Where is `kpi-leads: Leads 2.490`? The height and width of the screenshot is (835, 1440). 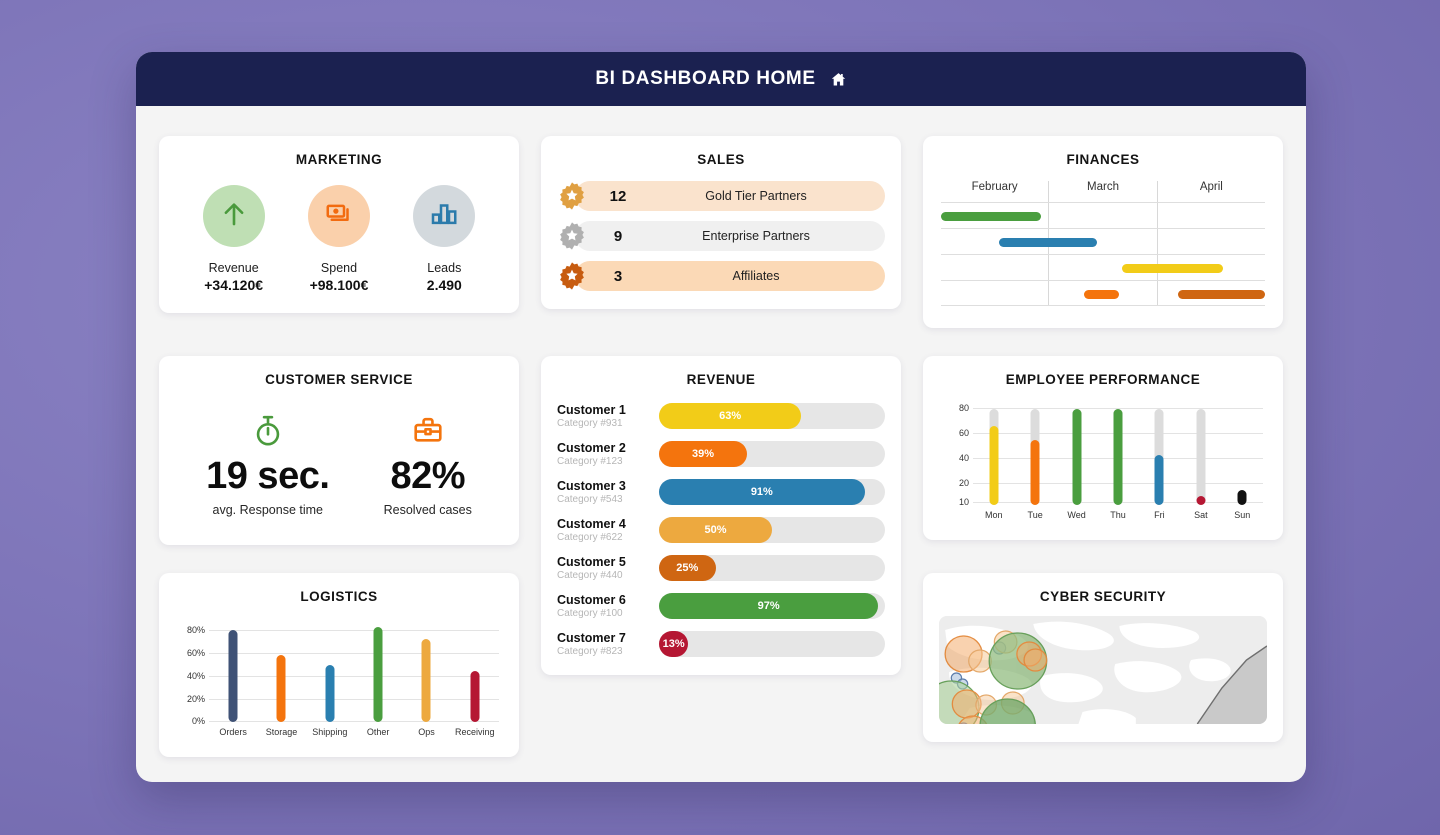 kpi-leads: Leads 2.490 is located at coordinates (444, 239).